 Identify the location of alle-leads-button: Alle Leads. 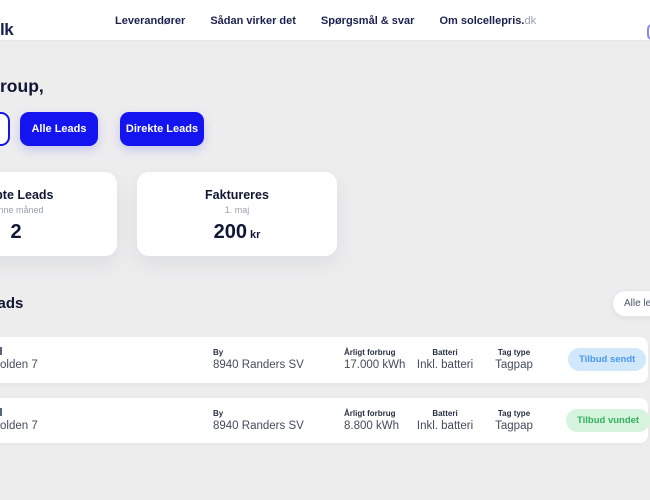
(59, 129).